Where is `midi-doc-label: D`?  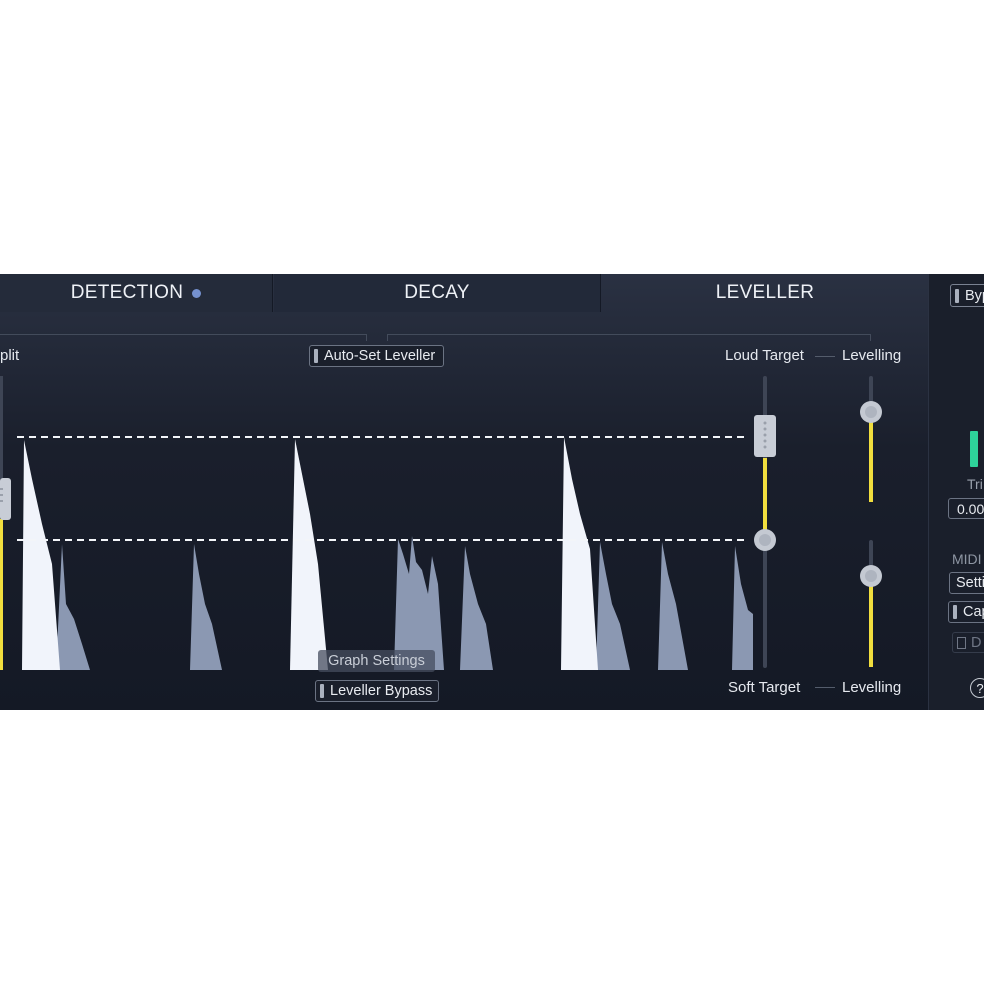
midi-doc-label: D is located at coordinates (976, 642).